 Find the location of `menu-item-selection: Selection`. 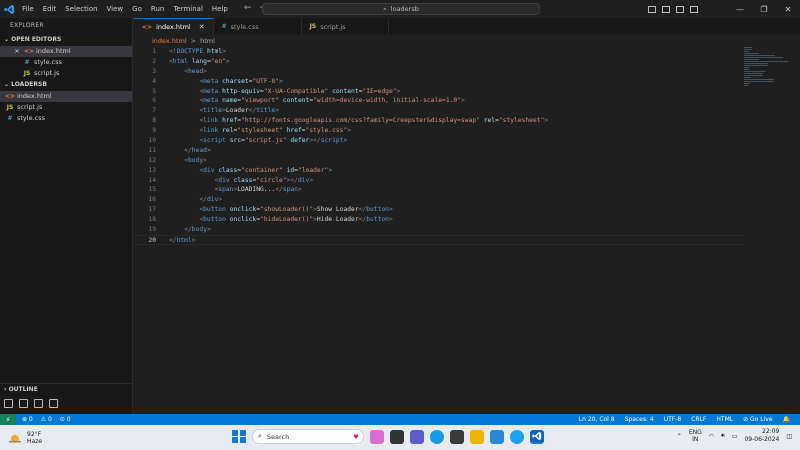

menu-item-selection: Selection is located at coordinates (81, 9).